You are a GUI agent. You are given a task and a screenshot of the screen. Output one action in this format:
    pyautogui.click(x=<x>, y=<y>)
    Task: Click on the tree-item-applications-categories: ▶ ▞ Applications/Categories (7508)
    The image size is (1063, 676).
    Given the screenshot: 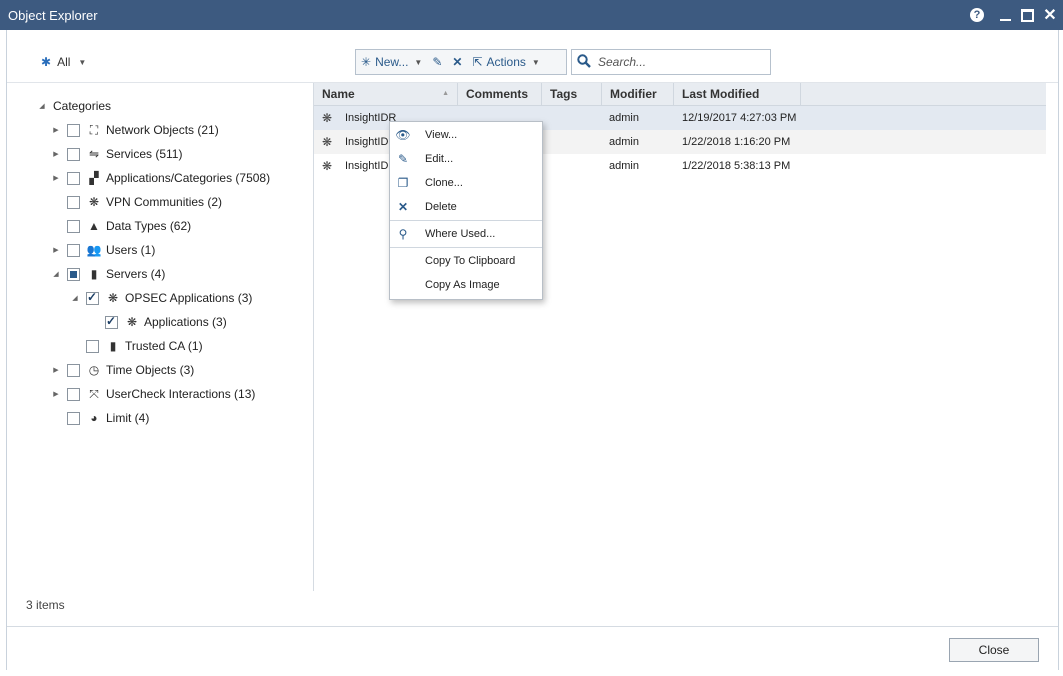 What is the action you would take?
    pyautogui.click(x=160, y=178)
    